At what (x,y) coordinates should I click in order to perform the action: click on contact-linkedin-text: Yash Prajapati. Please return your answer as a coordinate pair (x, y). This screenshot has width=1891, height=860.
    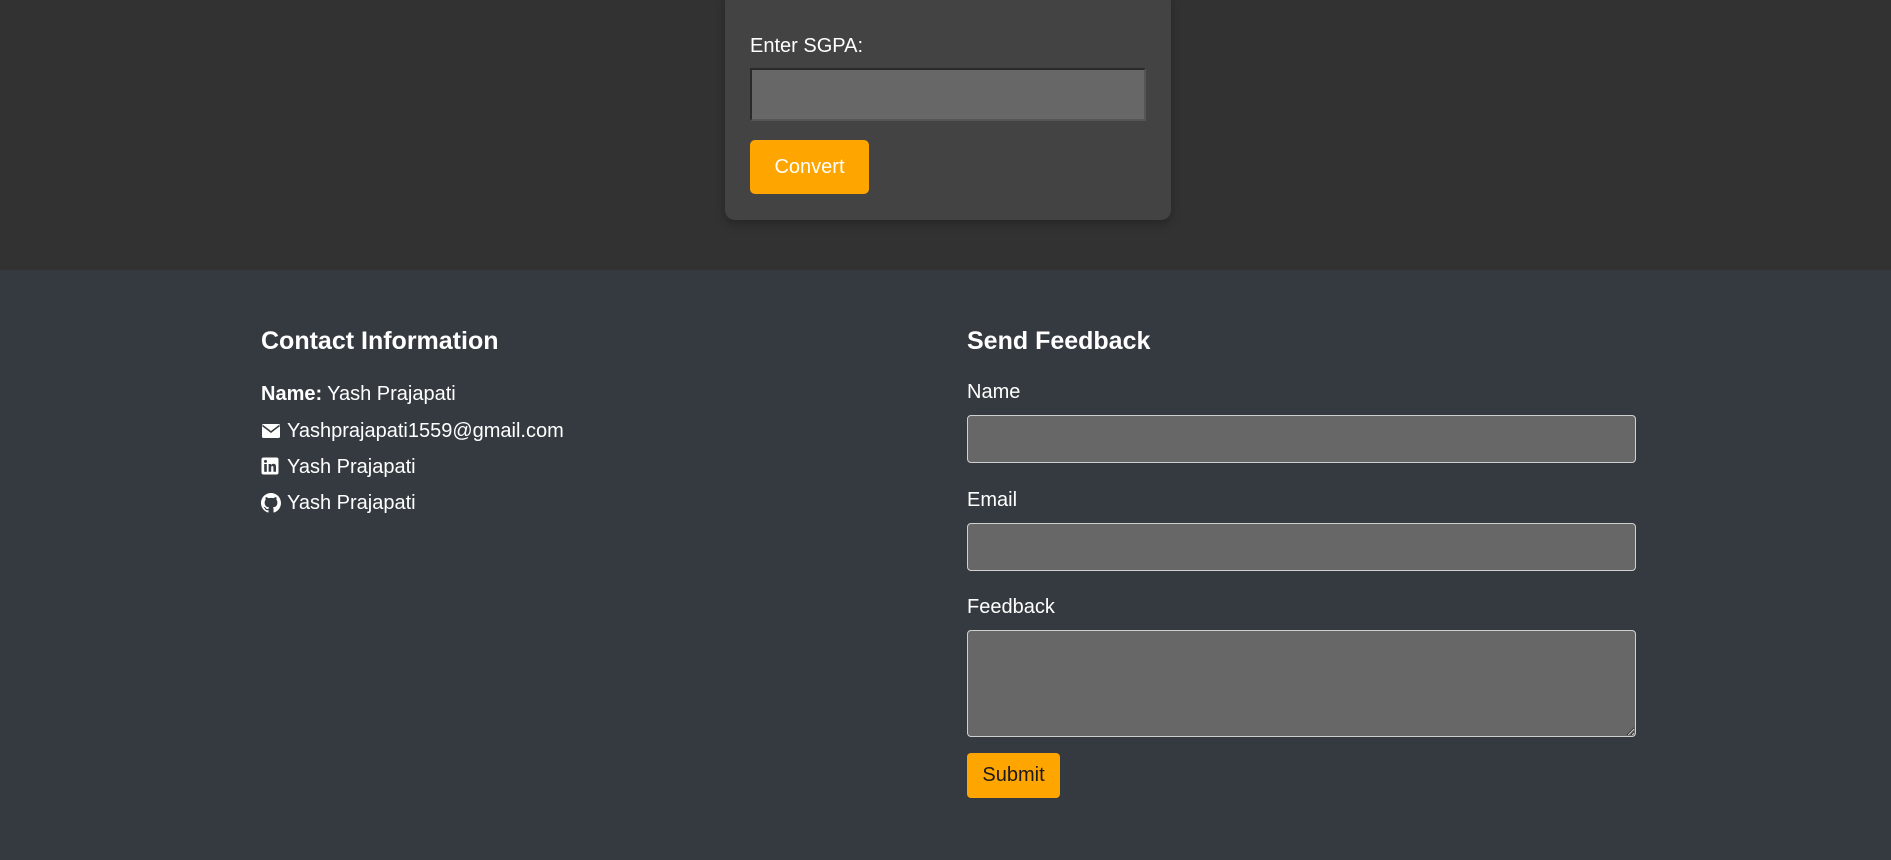
    Looking at the image, I should click on (351, 467).